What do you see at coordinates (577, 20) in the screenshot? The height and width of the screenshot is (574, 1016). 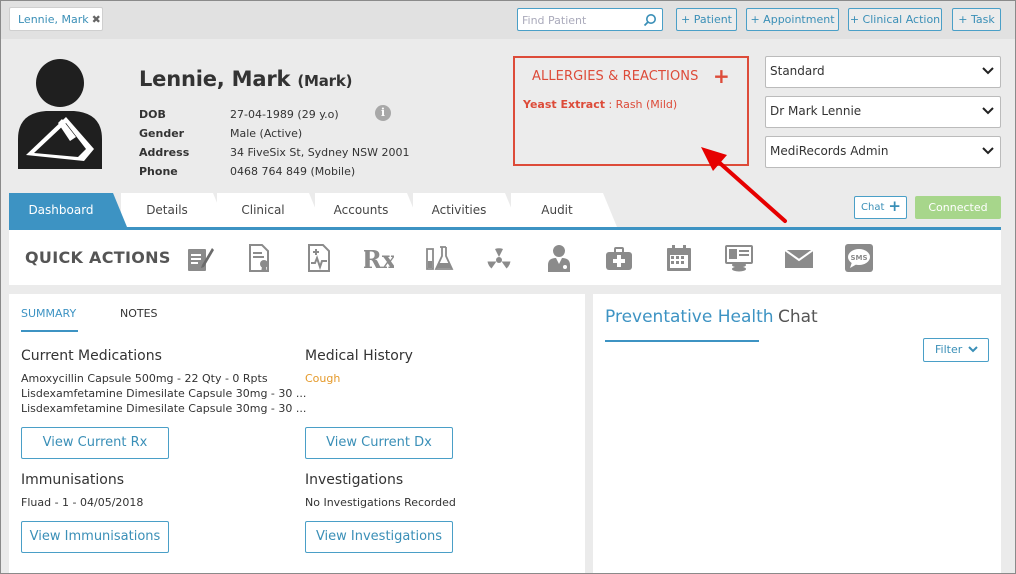 I see `find-patient-input` at bounding box center [577, 20].